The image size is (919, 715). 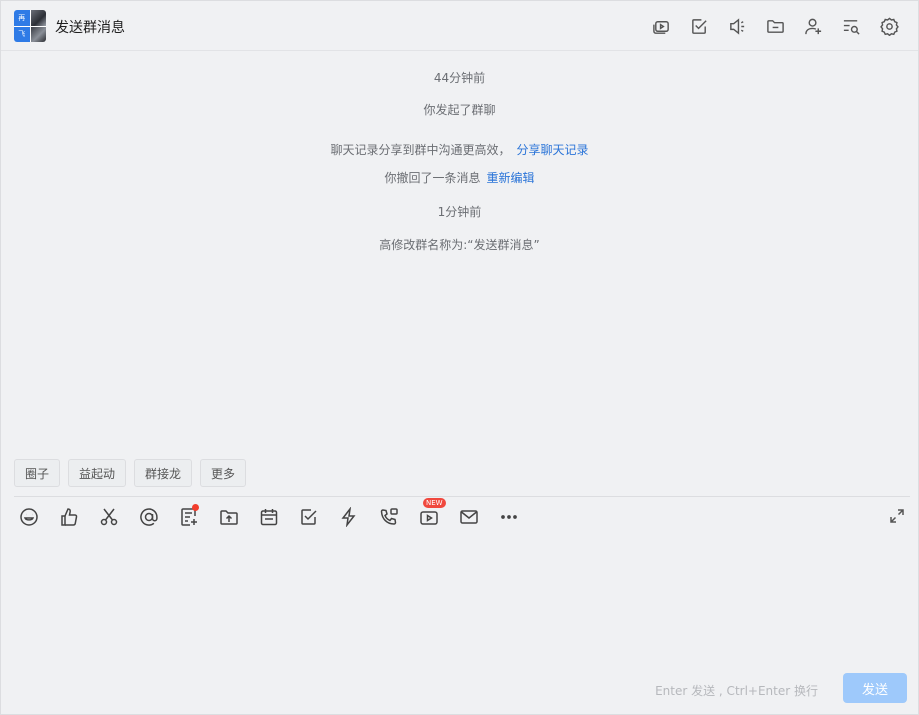 I want to click on chip-yiqidong: 益起动, so click(x=97, y=473).